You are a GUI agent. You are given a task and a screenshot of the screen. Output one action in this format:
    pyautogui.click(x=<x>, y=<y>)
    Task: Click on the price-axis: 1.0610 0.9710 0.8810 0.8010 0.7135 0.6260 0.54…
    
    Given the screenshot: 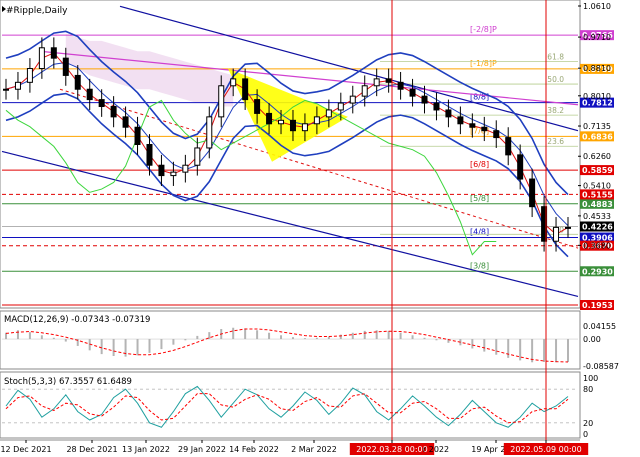 What is the action you would take?
    pyautogui.click(x=594, y=126)
    